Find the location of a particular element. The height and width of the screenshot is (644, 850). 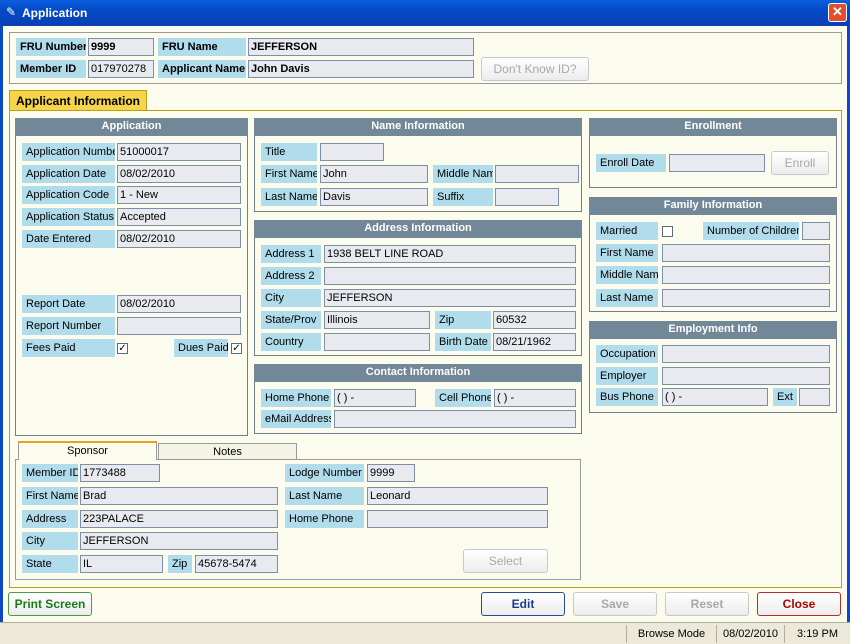

family-first-name-field is located at coordinates (746, 253).